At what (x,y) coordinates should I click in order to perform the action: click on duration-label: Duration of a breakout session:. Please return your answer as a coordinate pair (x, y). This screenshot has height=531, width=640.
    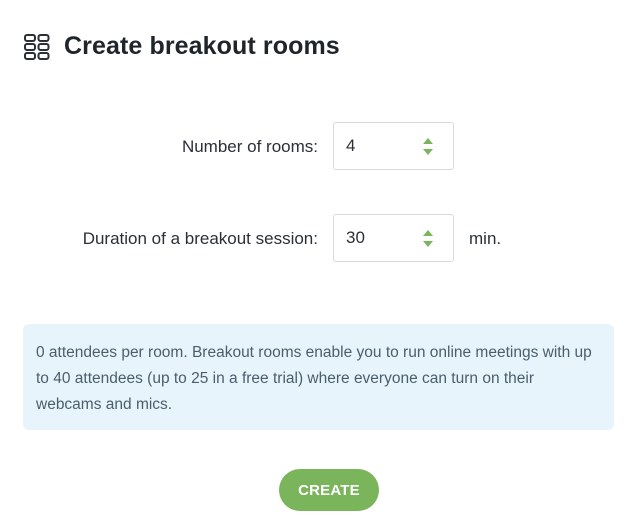
    Looking at the image, I should click on (200, 238).